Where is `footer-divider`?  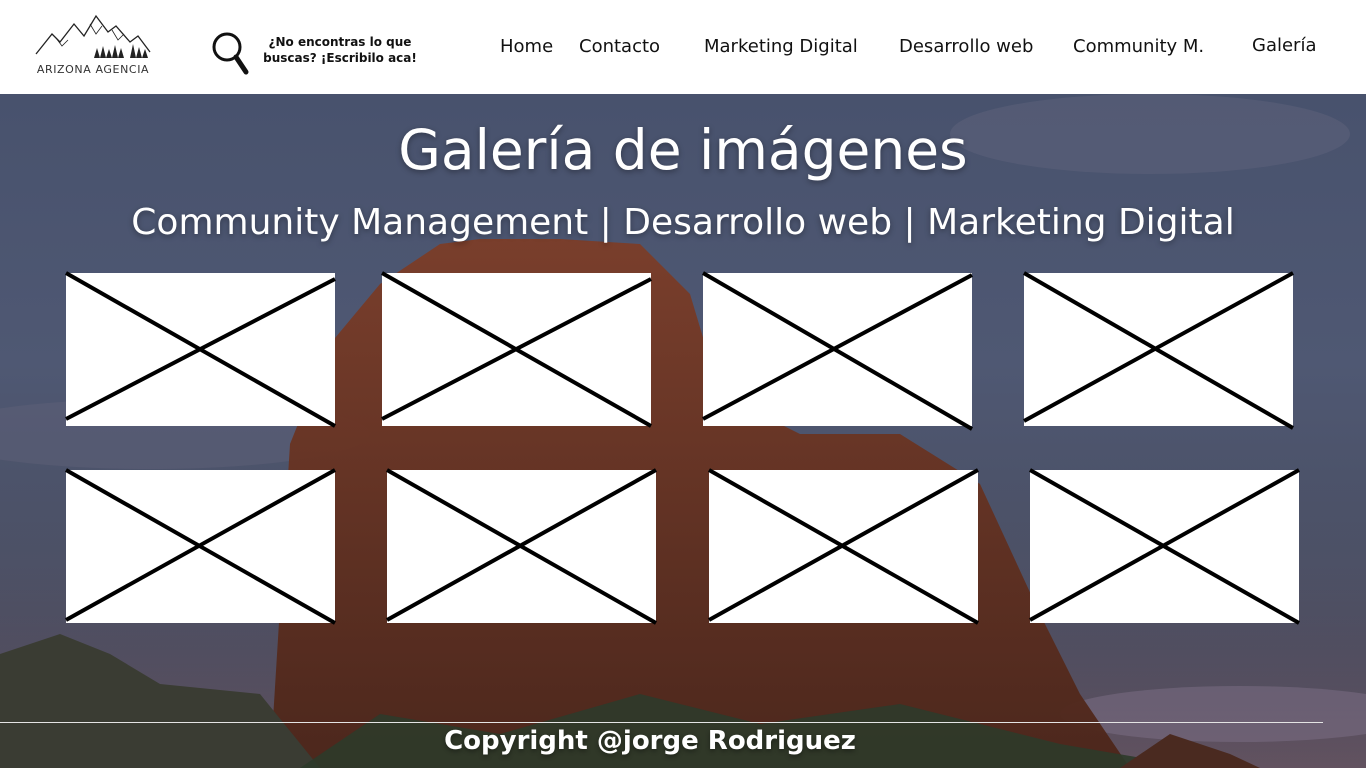 footer-divider is located at coordinates (661, 722).